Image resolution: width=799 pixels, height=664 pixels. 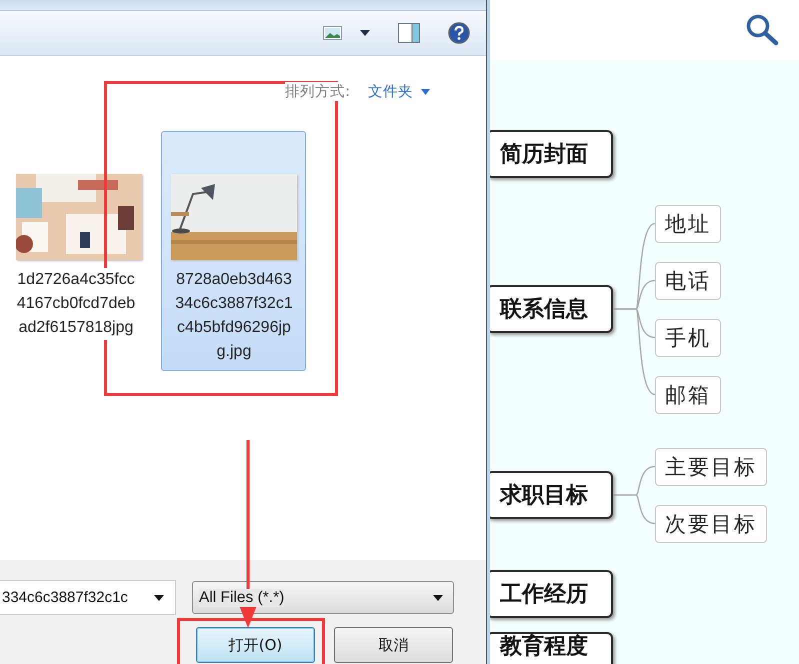 I want to click on sort-dropdown: 文件夹, so click(x=399, y=91).